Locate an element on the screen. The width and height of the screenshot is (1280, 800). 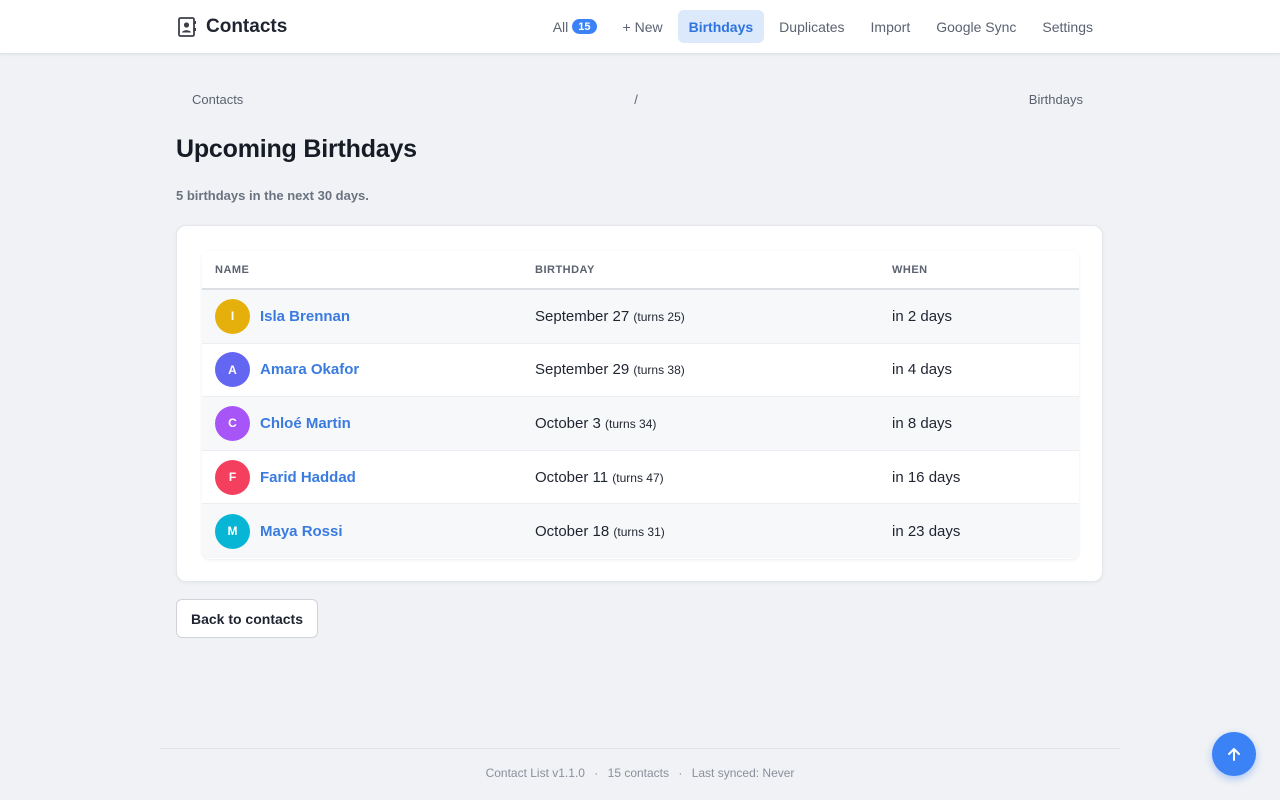
name-cell: A Amara Okafor is located at coordinates (368, 370).